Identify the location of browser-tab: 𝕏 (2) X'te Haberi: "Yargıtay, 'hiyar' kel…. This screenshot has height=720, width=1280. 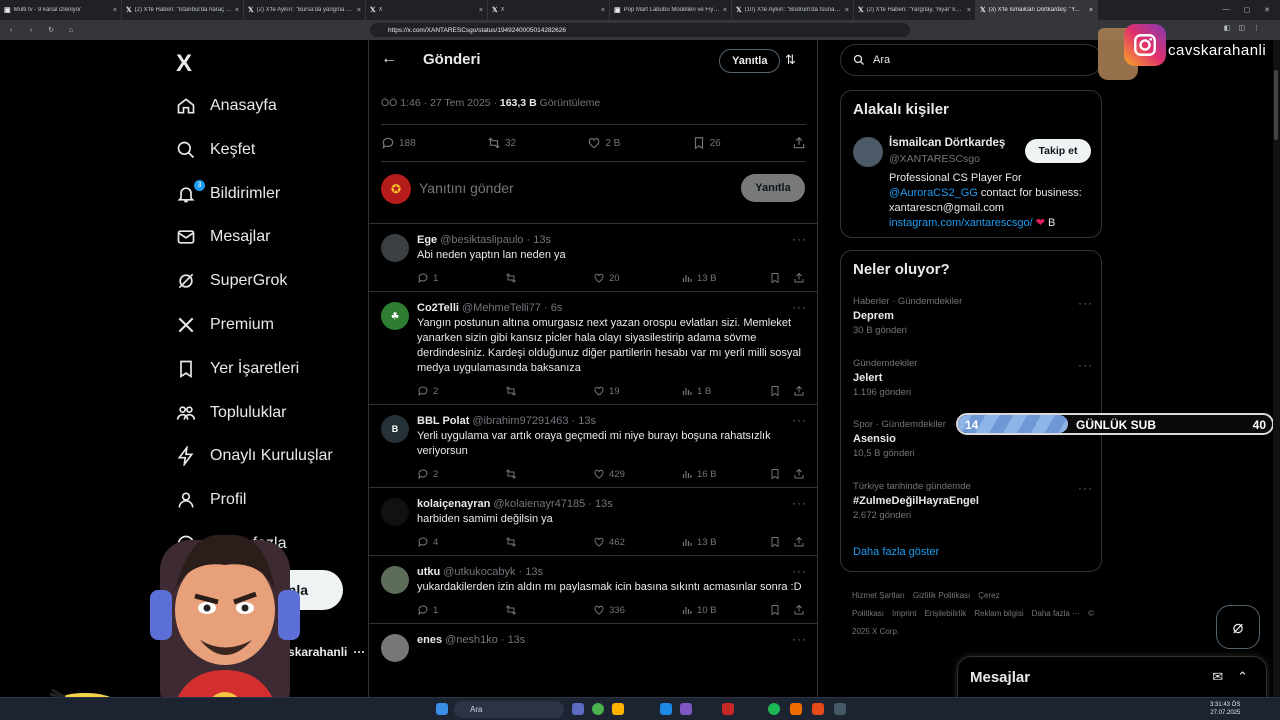
(915, 10).